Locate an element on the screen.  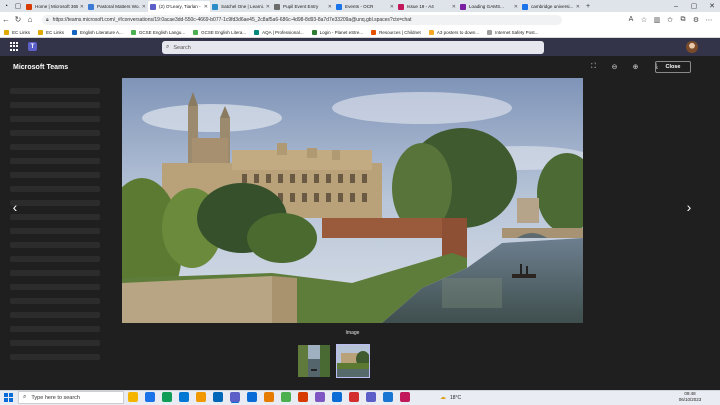
back-icon: ← is located at coordinates (6, 19).